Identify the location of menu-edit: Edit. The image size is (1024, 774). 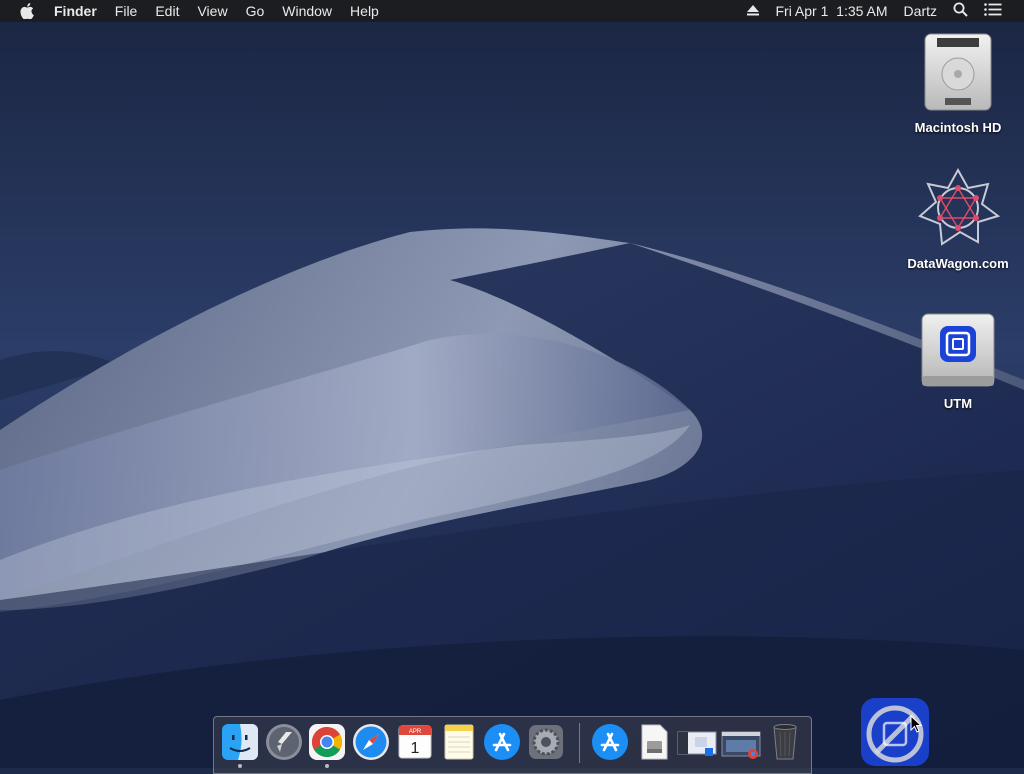
(167, 11).